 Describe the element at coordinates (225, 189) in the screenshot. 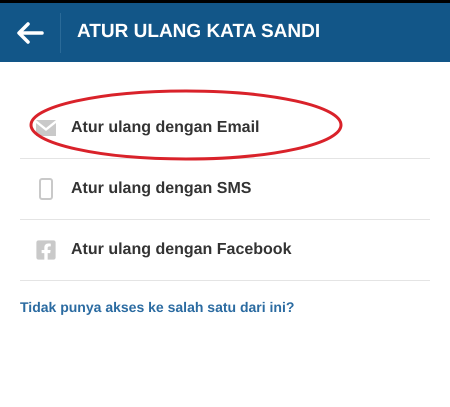

I see `reset-option: Atur ulang dengan SMS` at that location.